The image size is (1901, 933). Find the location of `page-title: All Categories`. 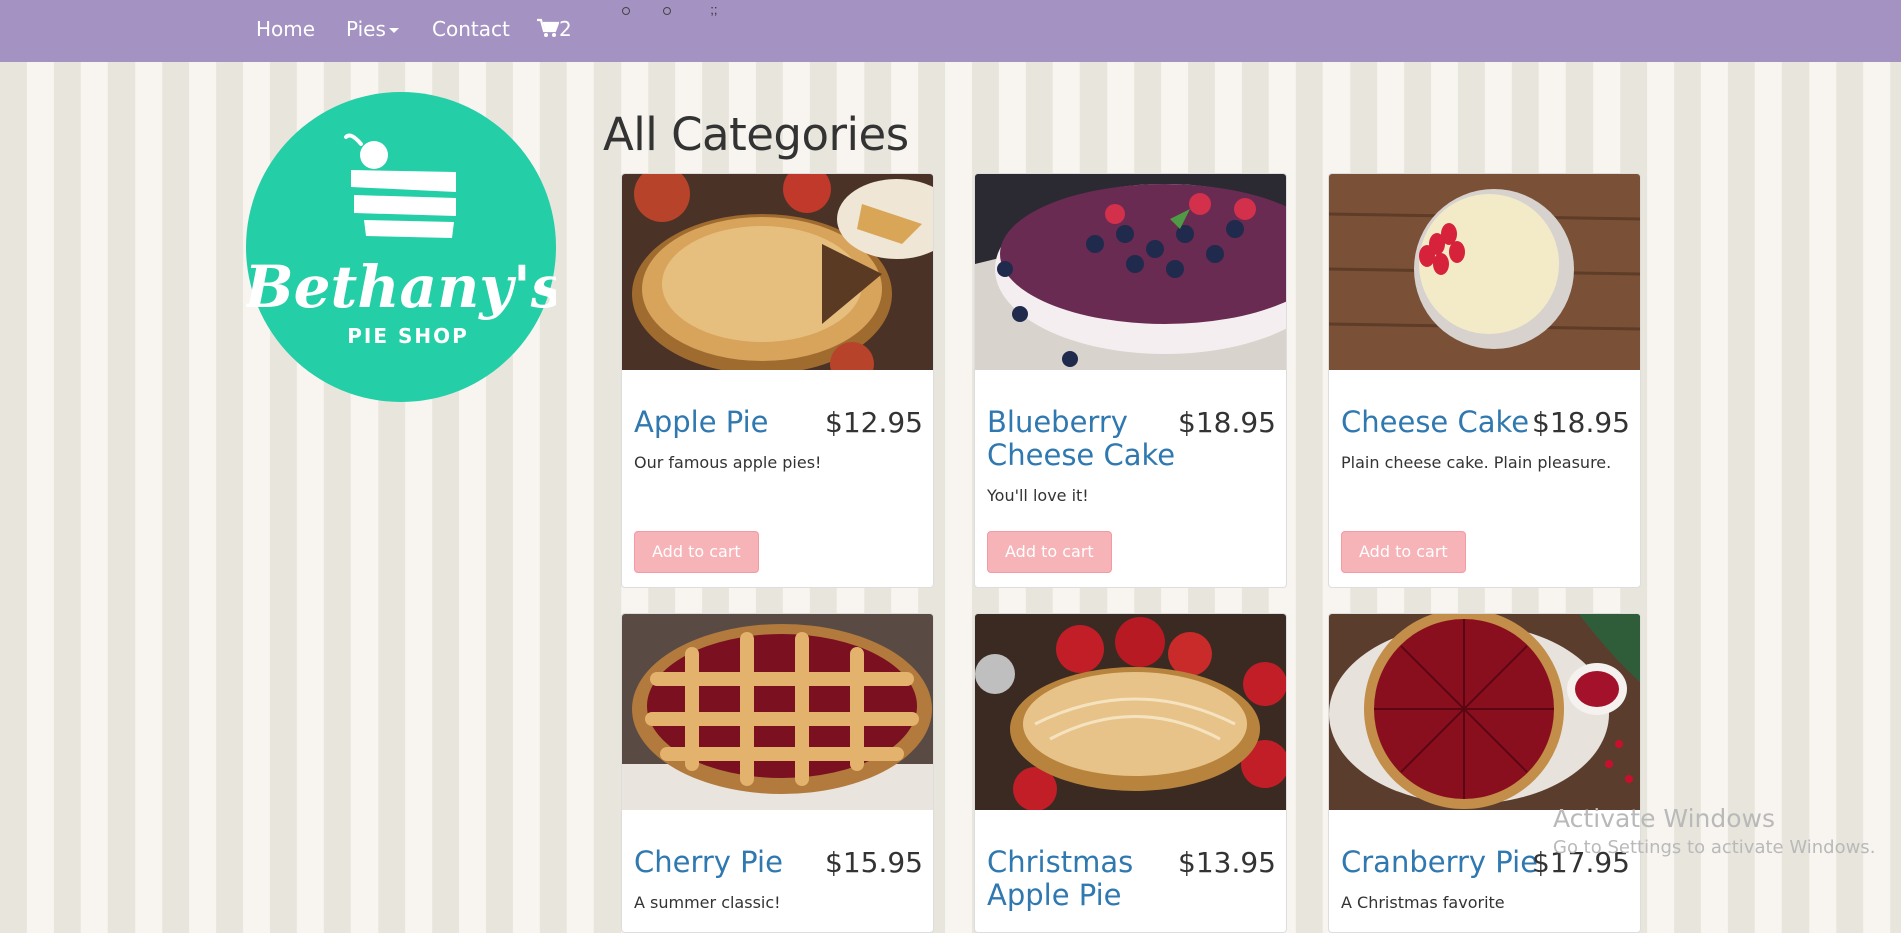

page-title: All Categories is located at coordinates (756, 134).